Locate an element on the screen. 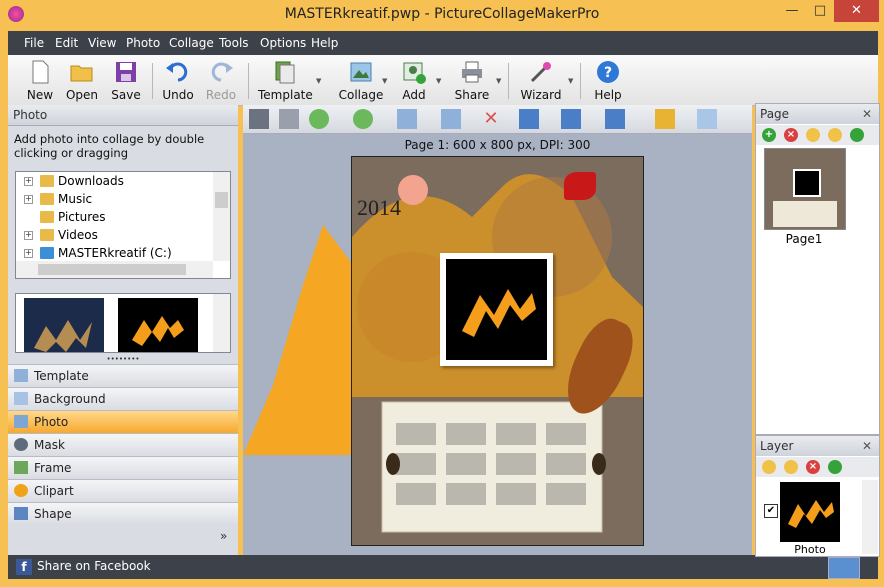 The height and width of the screenshot is (587, 884). menu-tools: Tools is located at coordinates (234, 43).